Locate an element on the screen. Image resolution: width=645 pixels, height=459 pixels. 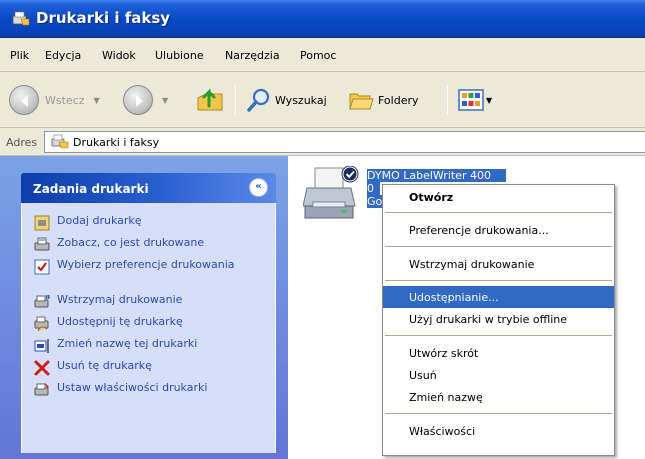
back-arrow-icon is located at coordinates (24, 100).